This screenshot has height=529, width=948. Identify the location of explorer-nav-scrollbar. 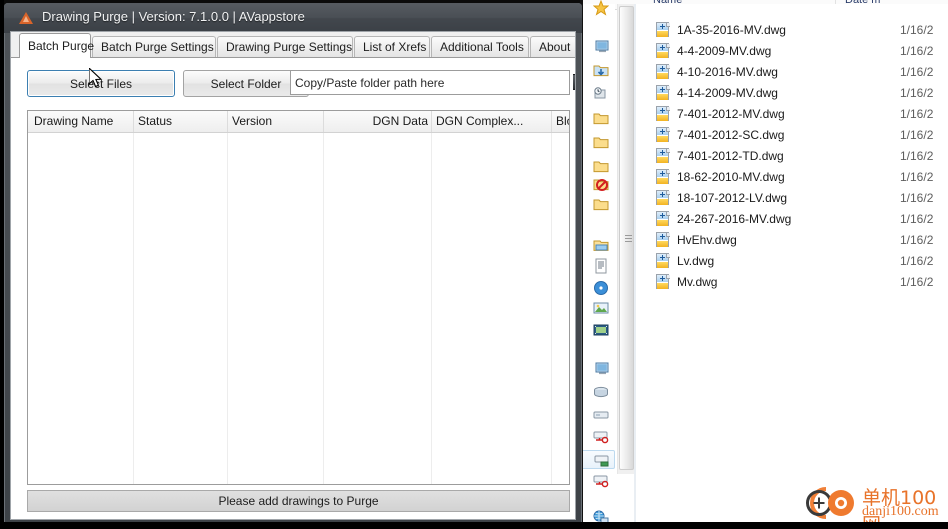
(625, 239).